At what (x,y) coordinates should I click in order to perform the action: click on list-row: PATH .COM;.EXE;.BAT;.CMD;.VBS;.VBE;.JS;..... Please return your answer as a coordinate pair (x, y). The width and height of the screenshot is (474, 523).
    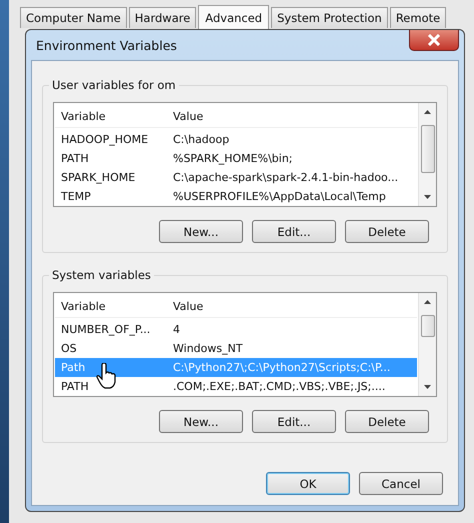
    Looking at the image, I should click on (236, 386).